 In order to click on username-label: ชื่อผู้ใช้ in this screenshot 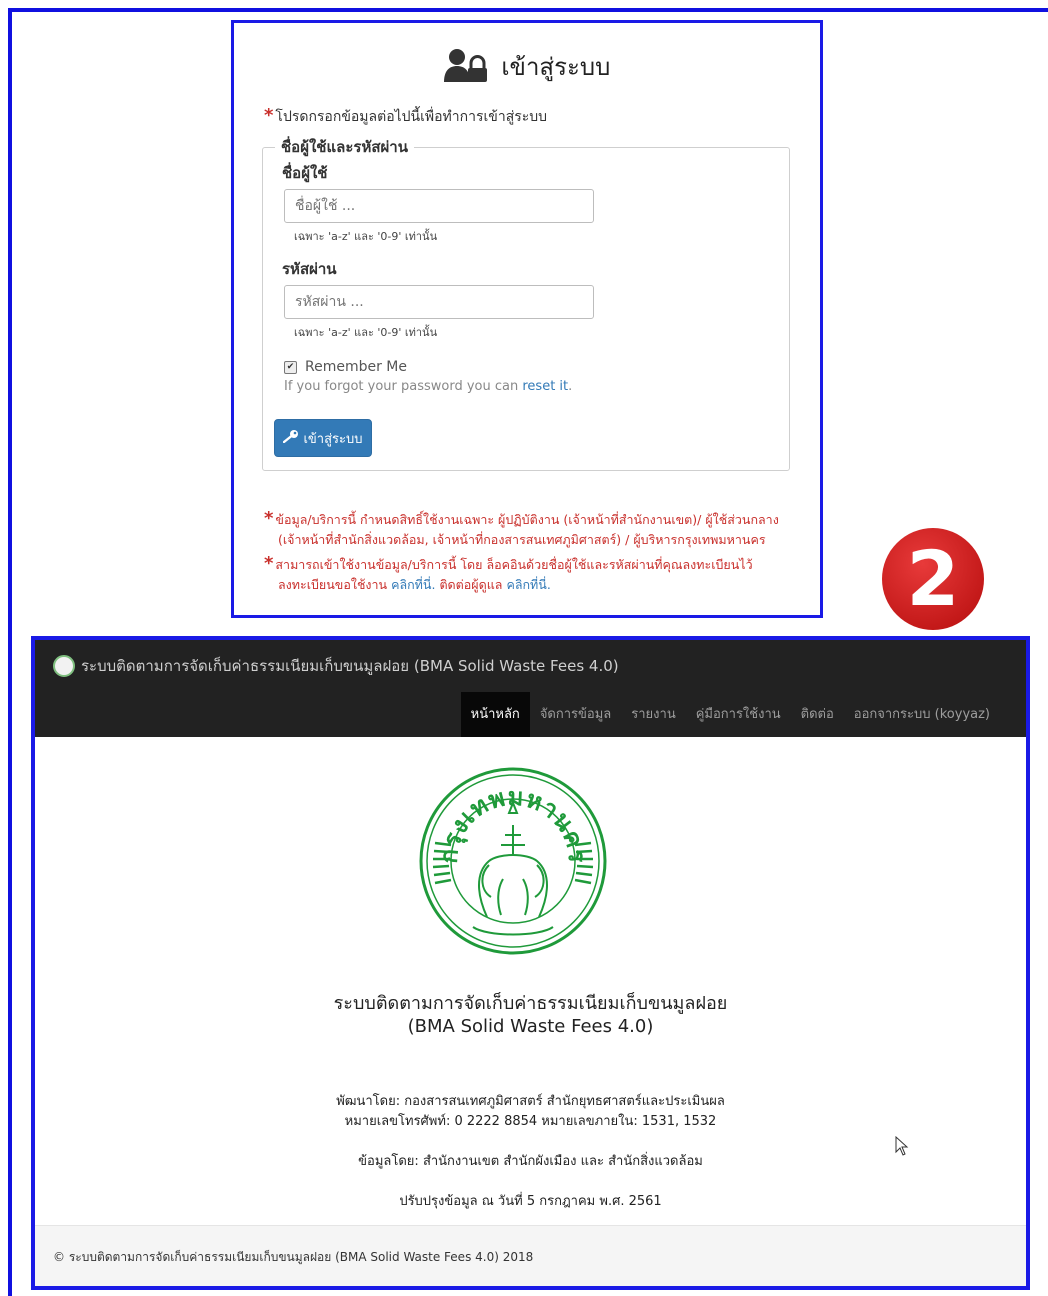, I will do `click(305, 173)`.